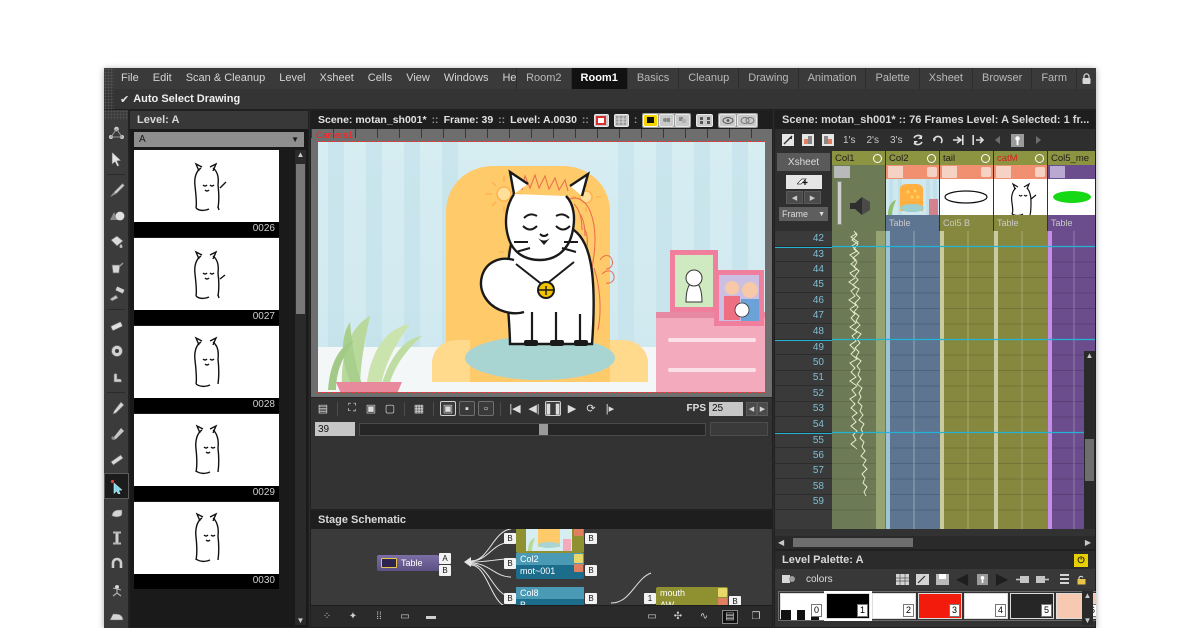 The image size is (1200, 628). What do you see at coordinates (1020, 223) in the screenshot?
I see `column-parent-catm: Table` at bounding box center [1020, 223].